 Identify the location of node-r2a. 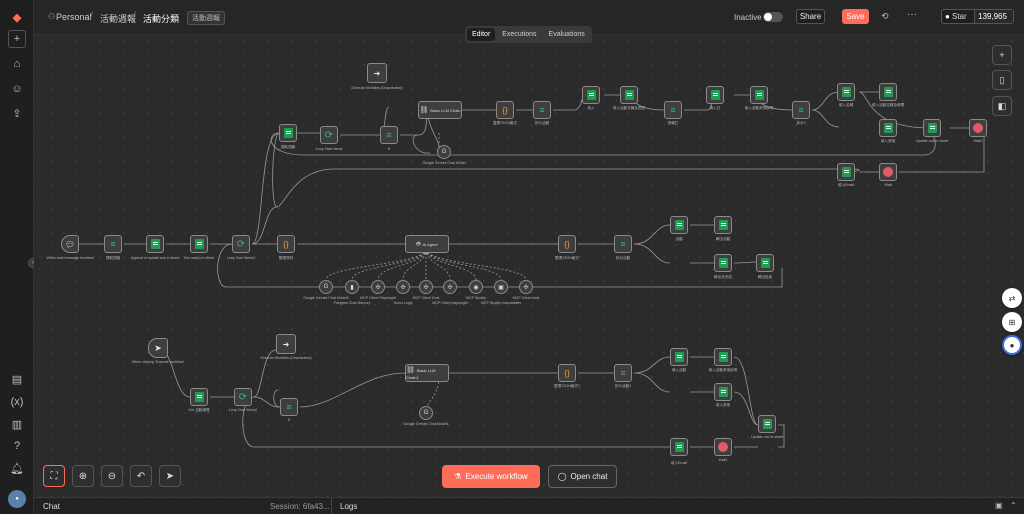
(679, 225).